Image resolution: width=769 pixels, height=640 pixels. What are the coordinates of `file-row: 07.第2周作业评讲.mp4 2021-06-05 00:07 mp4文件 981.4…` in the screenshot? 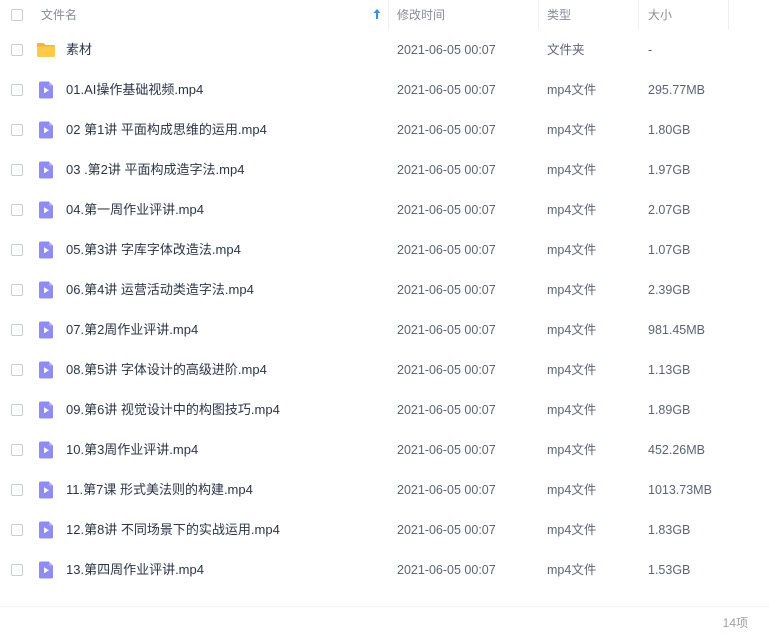 It's located at (384, 330).